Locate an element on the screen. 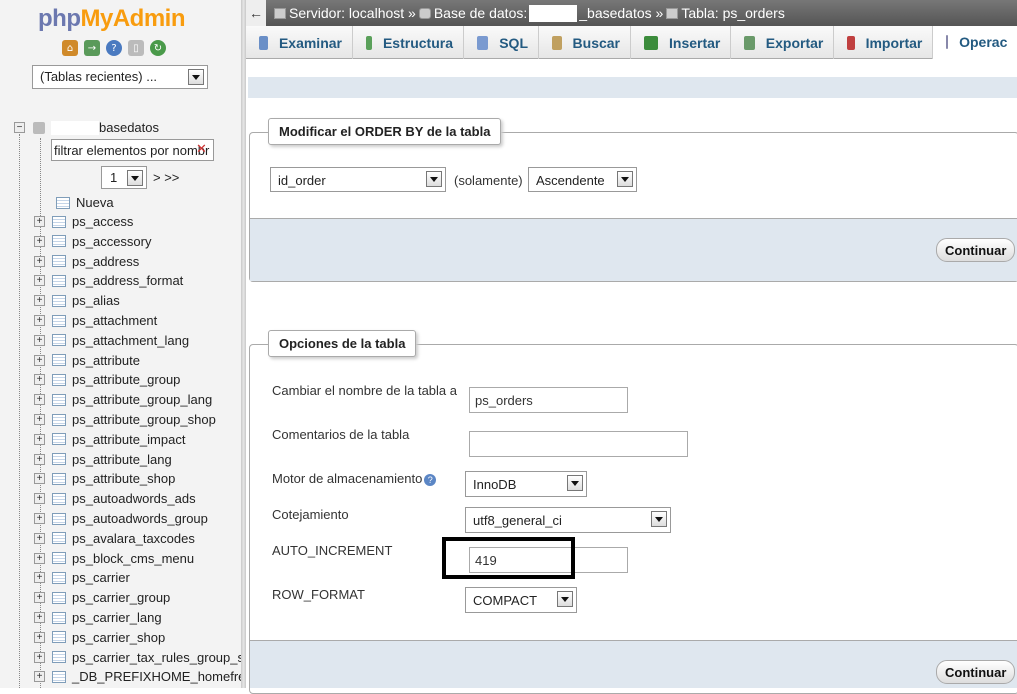 Image resolution: width=1017 pixels, height=694 pixels. collation-label: Cotejamiento is located at coordinates (310, 514).